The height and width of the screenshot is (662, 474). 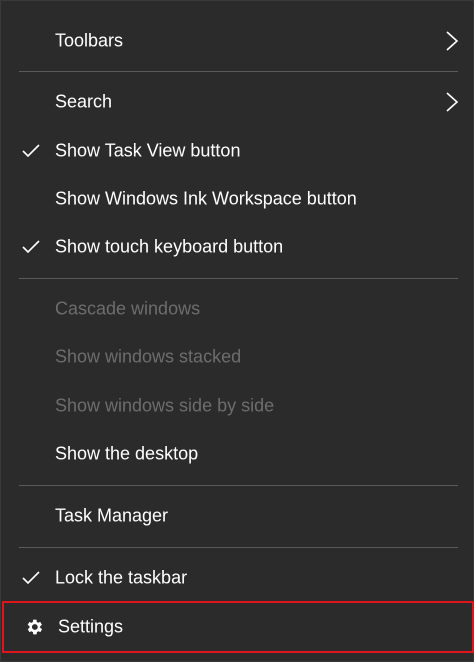 I want to click on menu-item-search: Search, so click(x=237, y=102).